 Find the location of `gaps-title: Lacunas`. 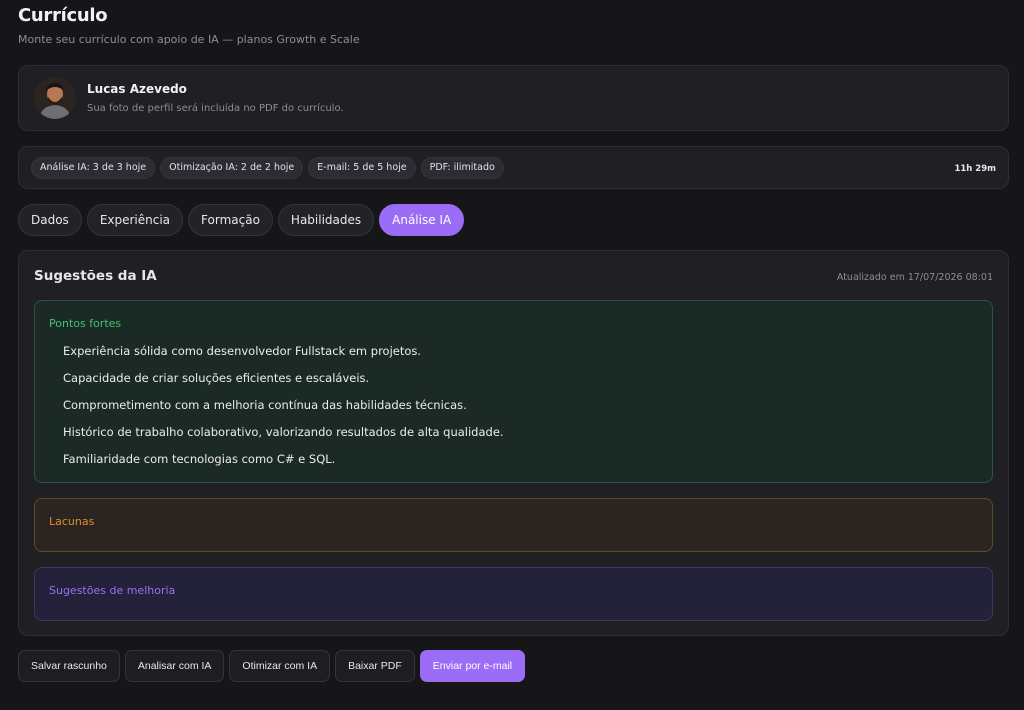

gaps-title: Lacunas is located at coordinates (72, 521).